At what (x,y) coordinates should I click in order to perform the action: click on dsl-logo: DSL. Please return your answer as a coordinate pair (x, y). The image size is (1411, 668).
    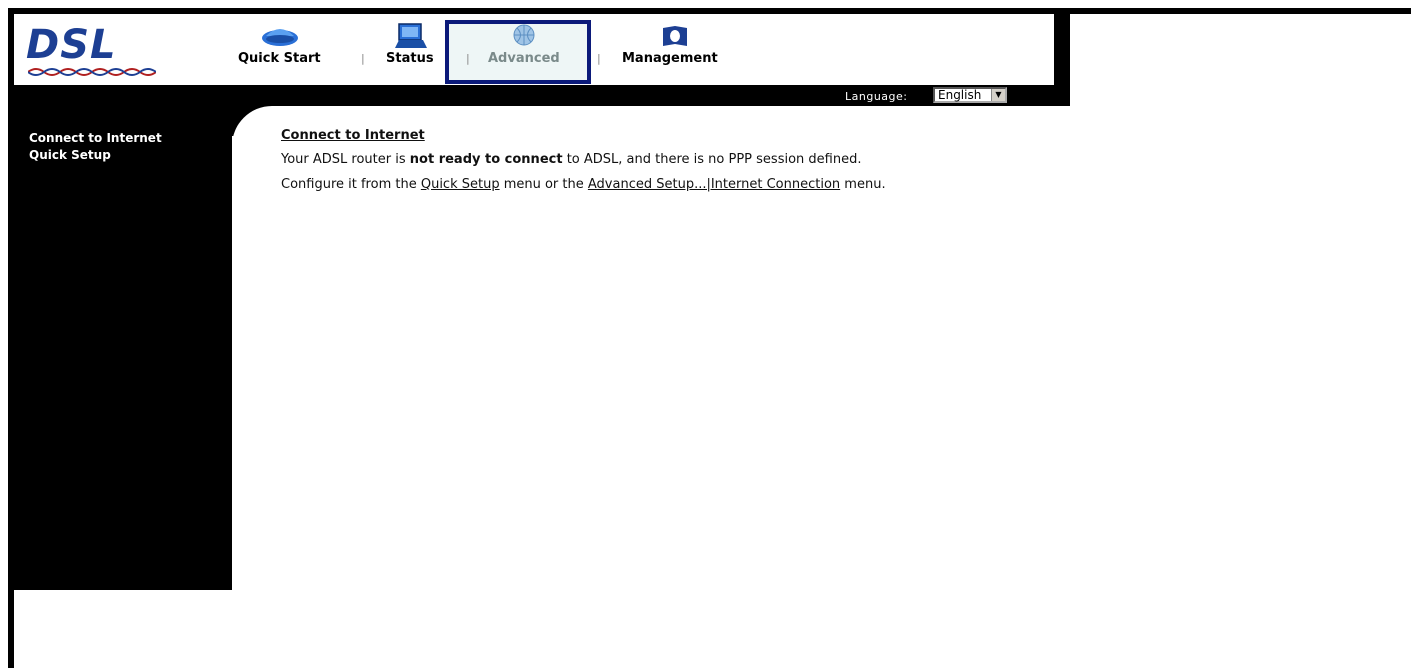
    Looking at the image, I should click on (93, 50).